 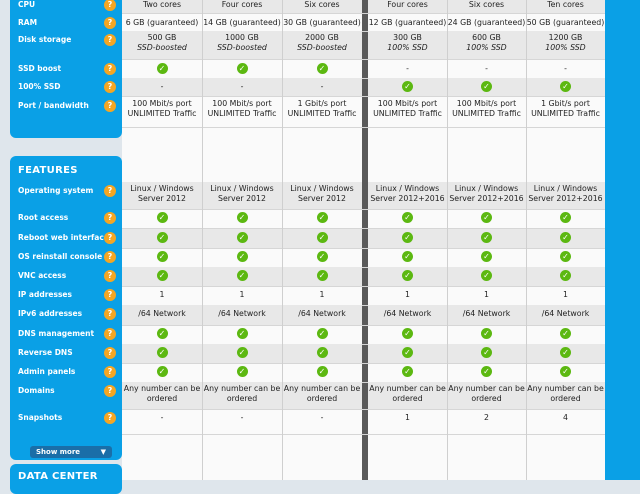 What do you see at coordinates (363, 434) in the screenshot?
I see `row-separator` at bounding box center [363, 434].